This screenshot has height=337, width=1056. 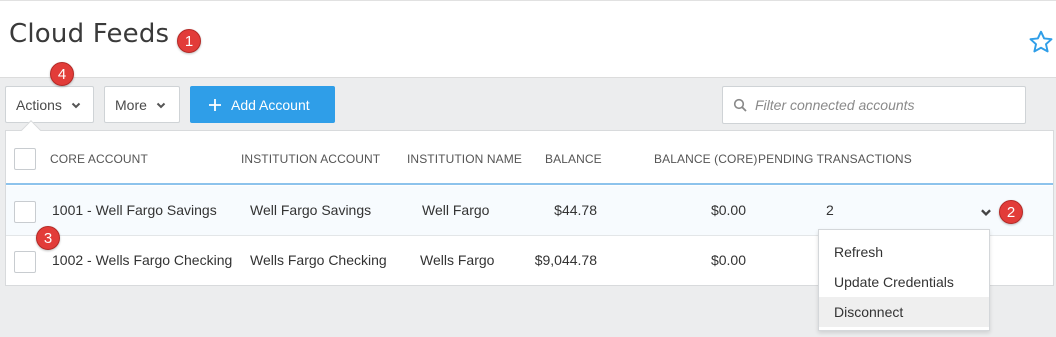 What do you see at coordinates (318, 260) in the screenshot?
I see `institution-account-cell: Wells Fargo Checking` at bounding box center [318, 260].